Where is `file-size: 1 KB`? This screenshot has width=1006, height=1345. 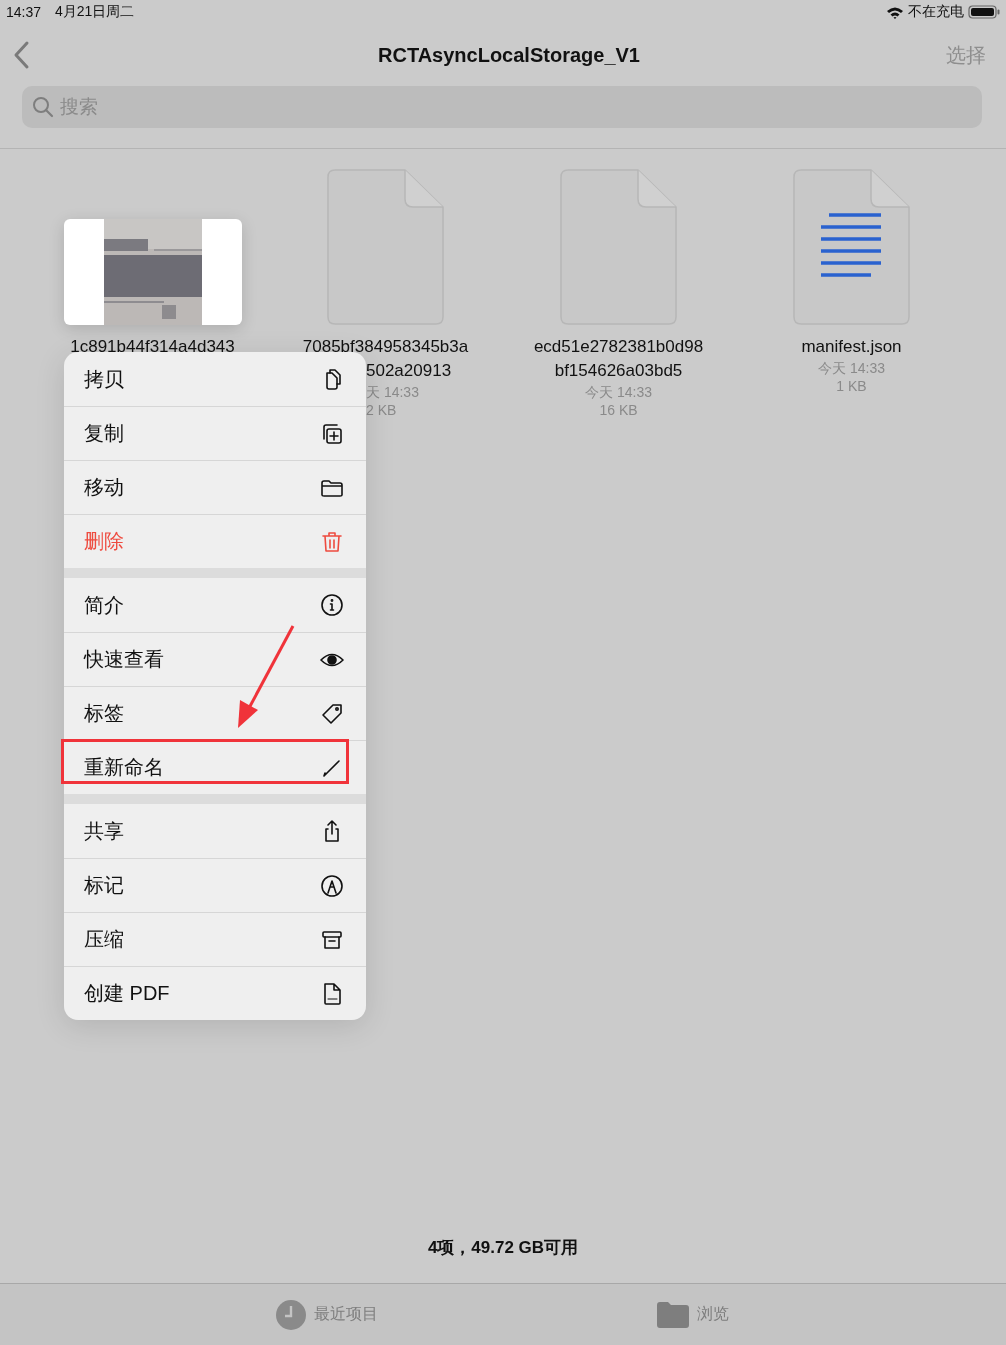
file-size: 1 KB is located at coordinates (851, 386).